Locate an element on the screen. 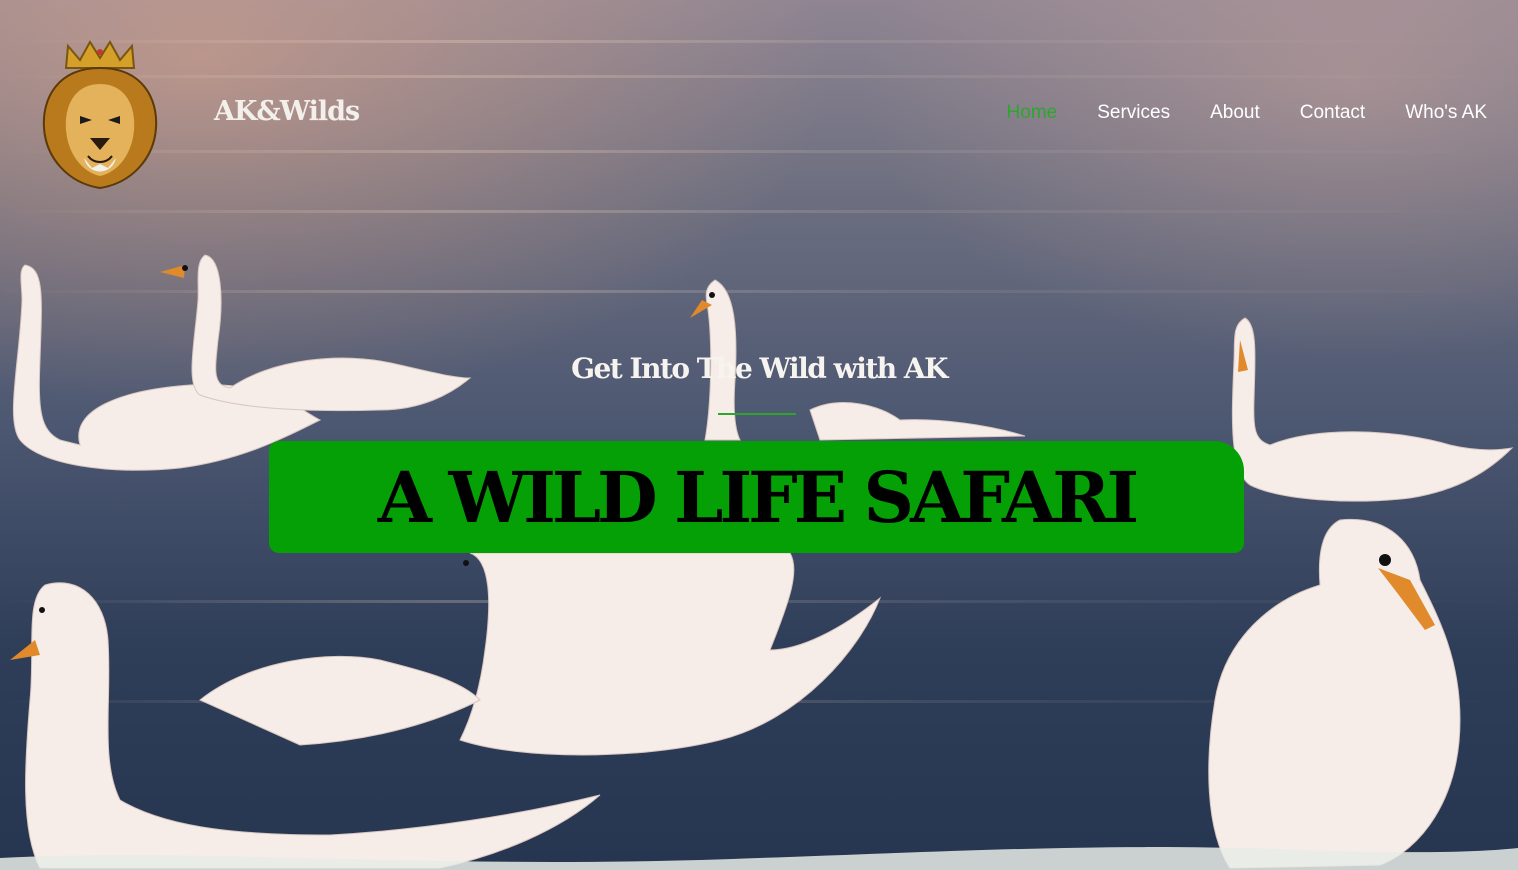 The image size is (1518, 870). hero-divider is located at coordinates (757, 414).